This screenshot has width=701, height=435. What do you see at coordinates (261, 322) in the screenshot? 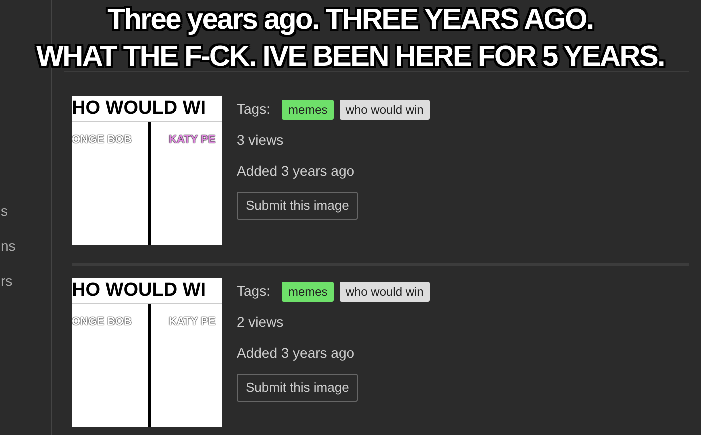
I see `view-count: 2 views` at bounding box center [261, 322].